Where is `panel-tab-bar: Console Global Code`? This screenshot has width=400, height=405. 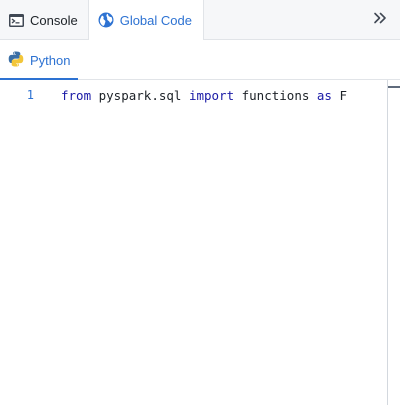 panel-tab-bar: Console Global Code is located at coordinates (200, 20).